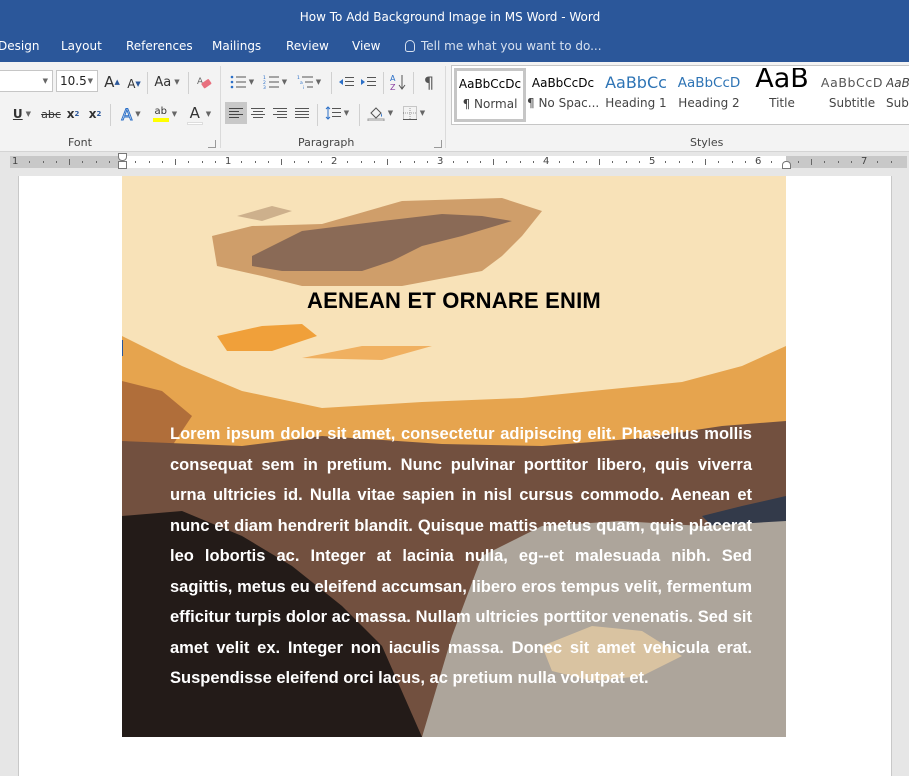 This screenshot has height=776, width=909. What do you see at coordinates (786, 165) in the screenshot?
I see `right-indent-marker` at bounding box center [786, 165].